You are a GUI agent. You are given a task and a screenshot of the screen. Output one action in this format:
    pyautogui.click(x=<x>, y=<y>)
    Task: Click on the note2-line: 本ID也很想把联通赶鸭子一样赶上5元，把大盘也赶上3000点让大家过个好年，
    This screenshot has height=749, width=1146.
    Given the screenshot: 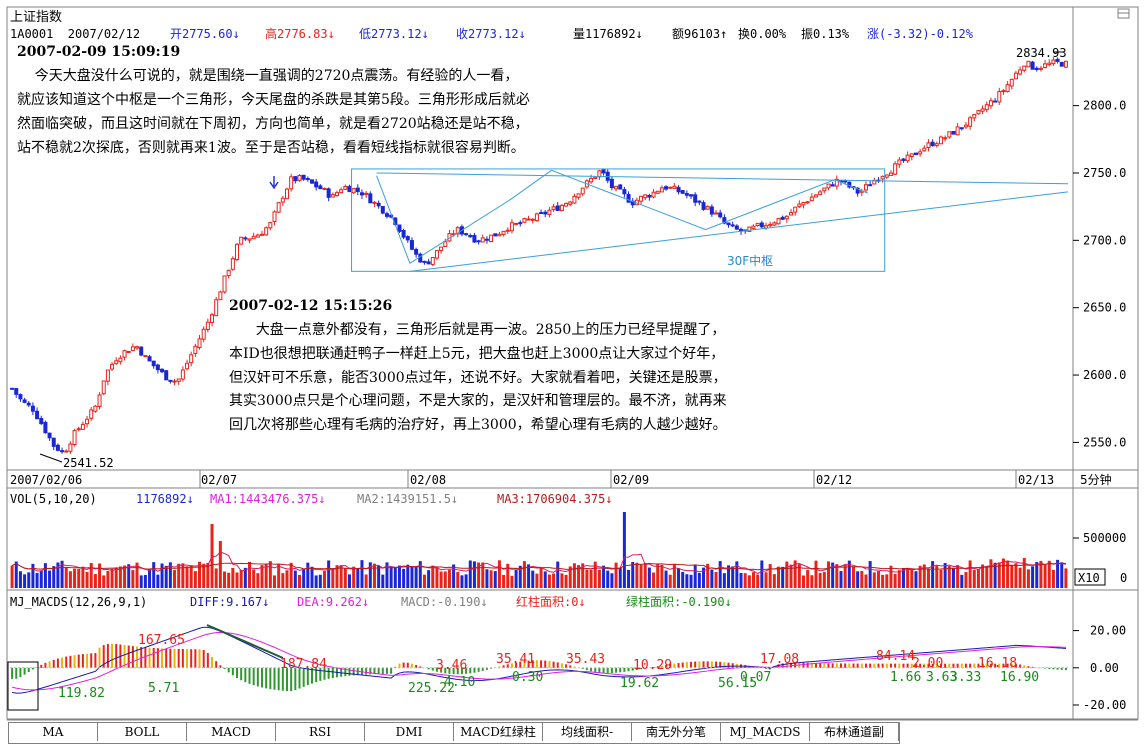 What is the action you would take?
    pyautogui.click(x=476, y=353)
    